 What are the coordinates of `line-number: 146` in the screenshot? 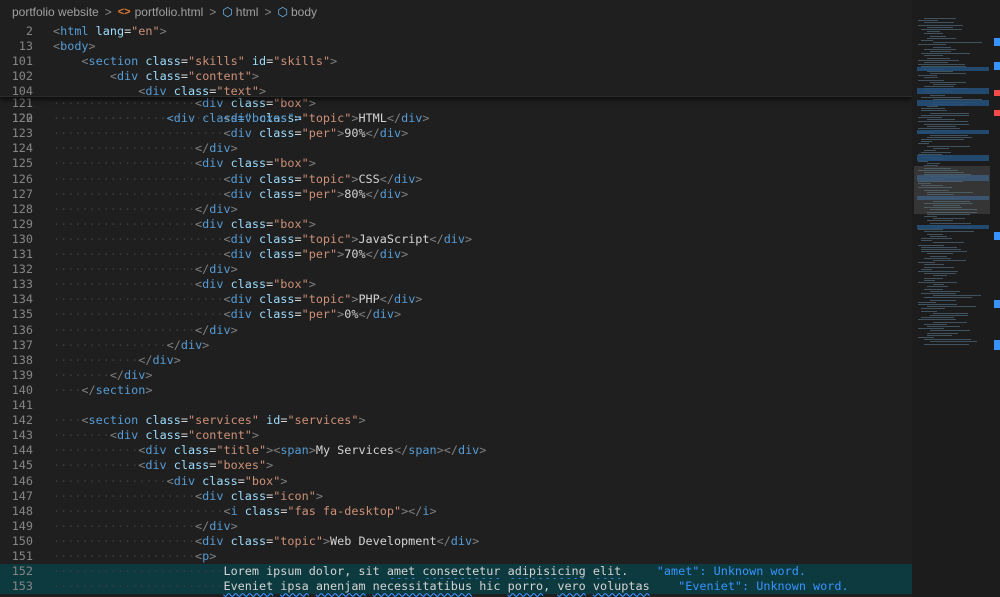 It's located at (22, 480).